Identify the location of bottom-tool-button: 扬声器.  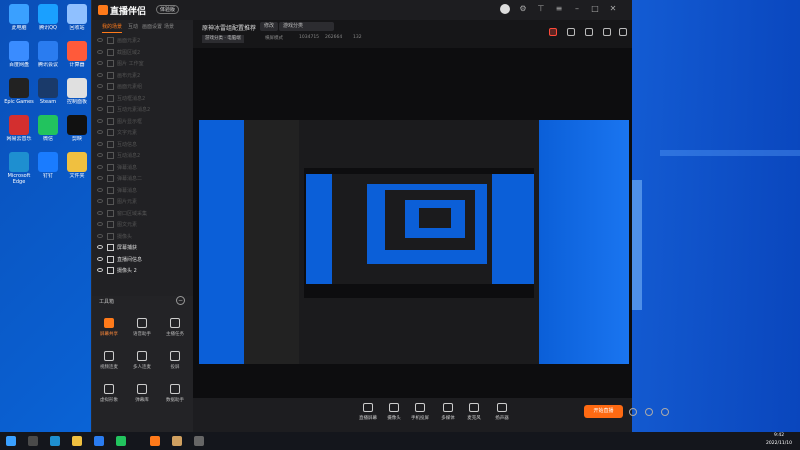
(502, 412).